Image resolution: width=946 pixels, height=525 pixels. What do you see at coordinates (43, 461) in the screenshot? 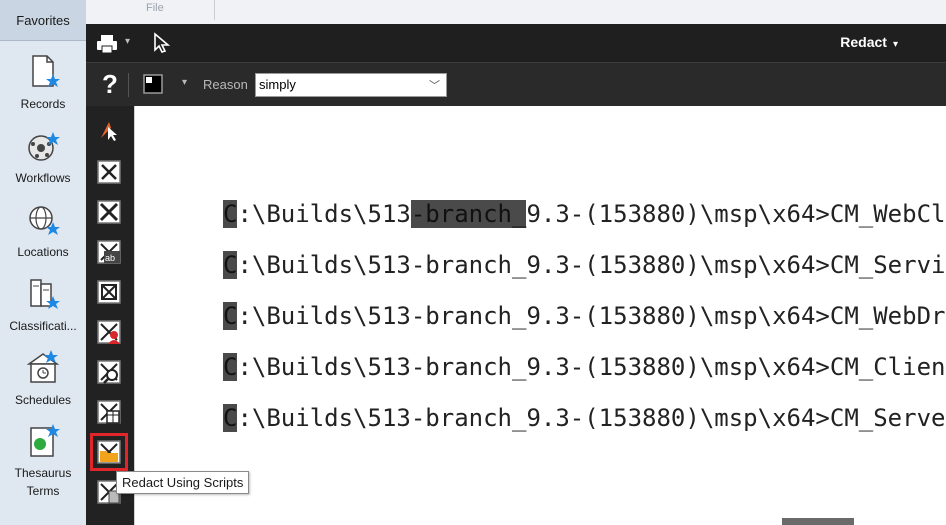
I see `sidebar-item-thesaurus: Thesaurus Terms` at bounding box center [43, 461].